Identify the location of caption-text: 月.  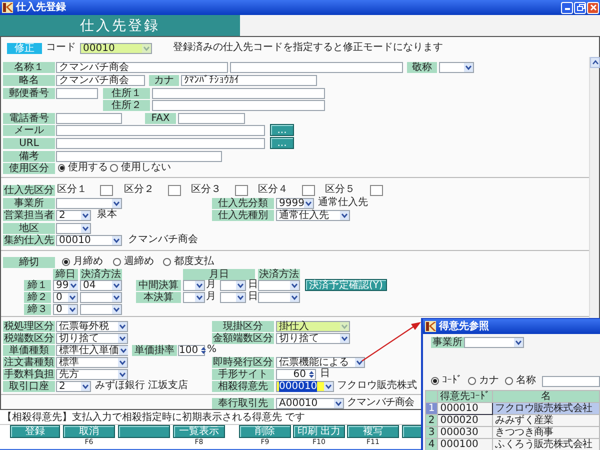
(211, 297).